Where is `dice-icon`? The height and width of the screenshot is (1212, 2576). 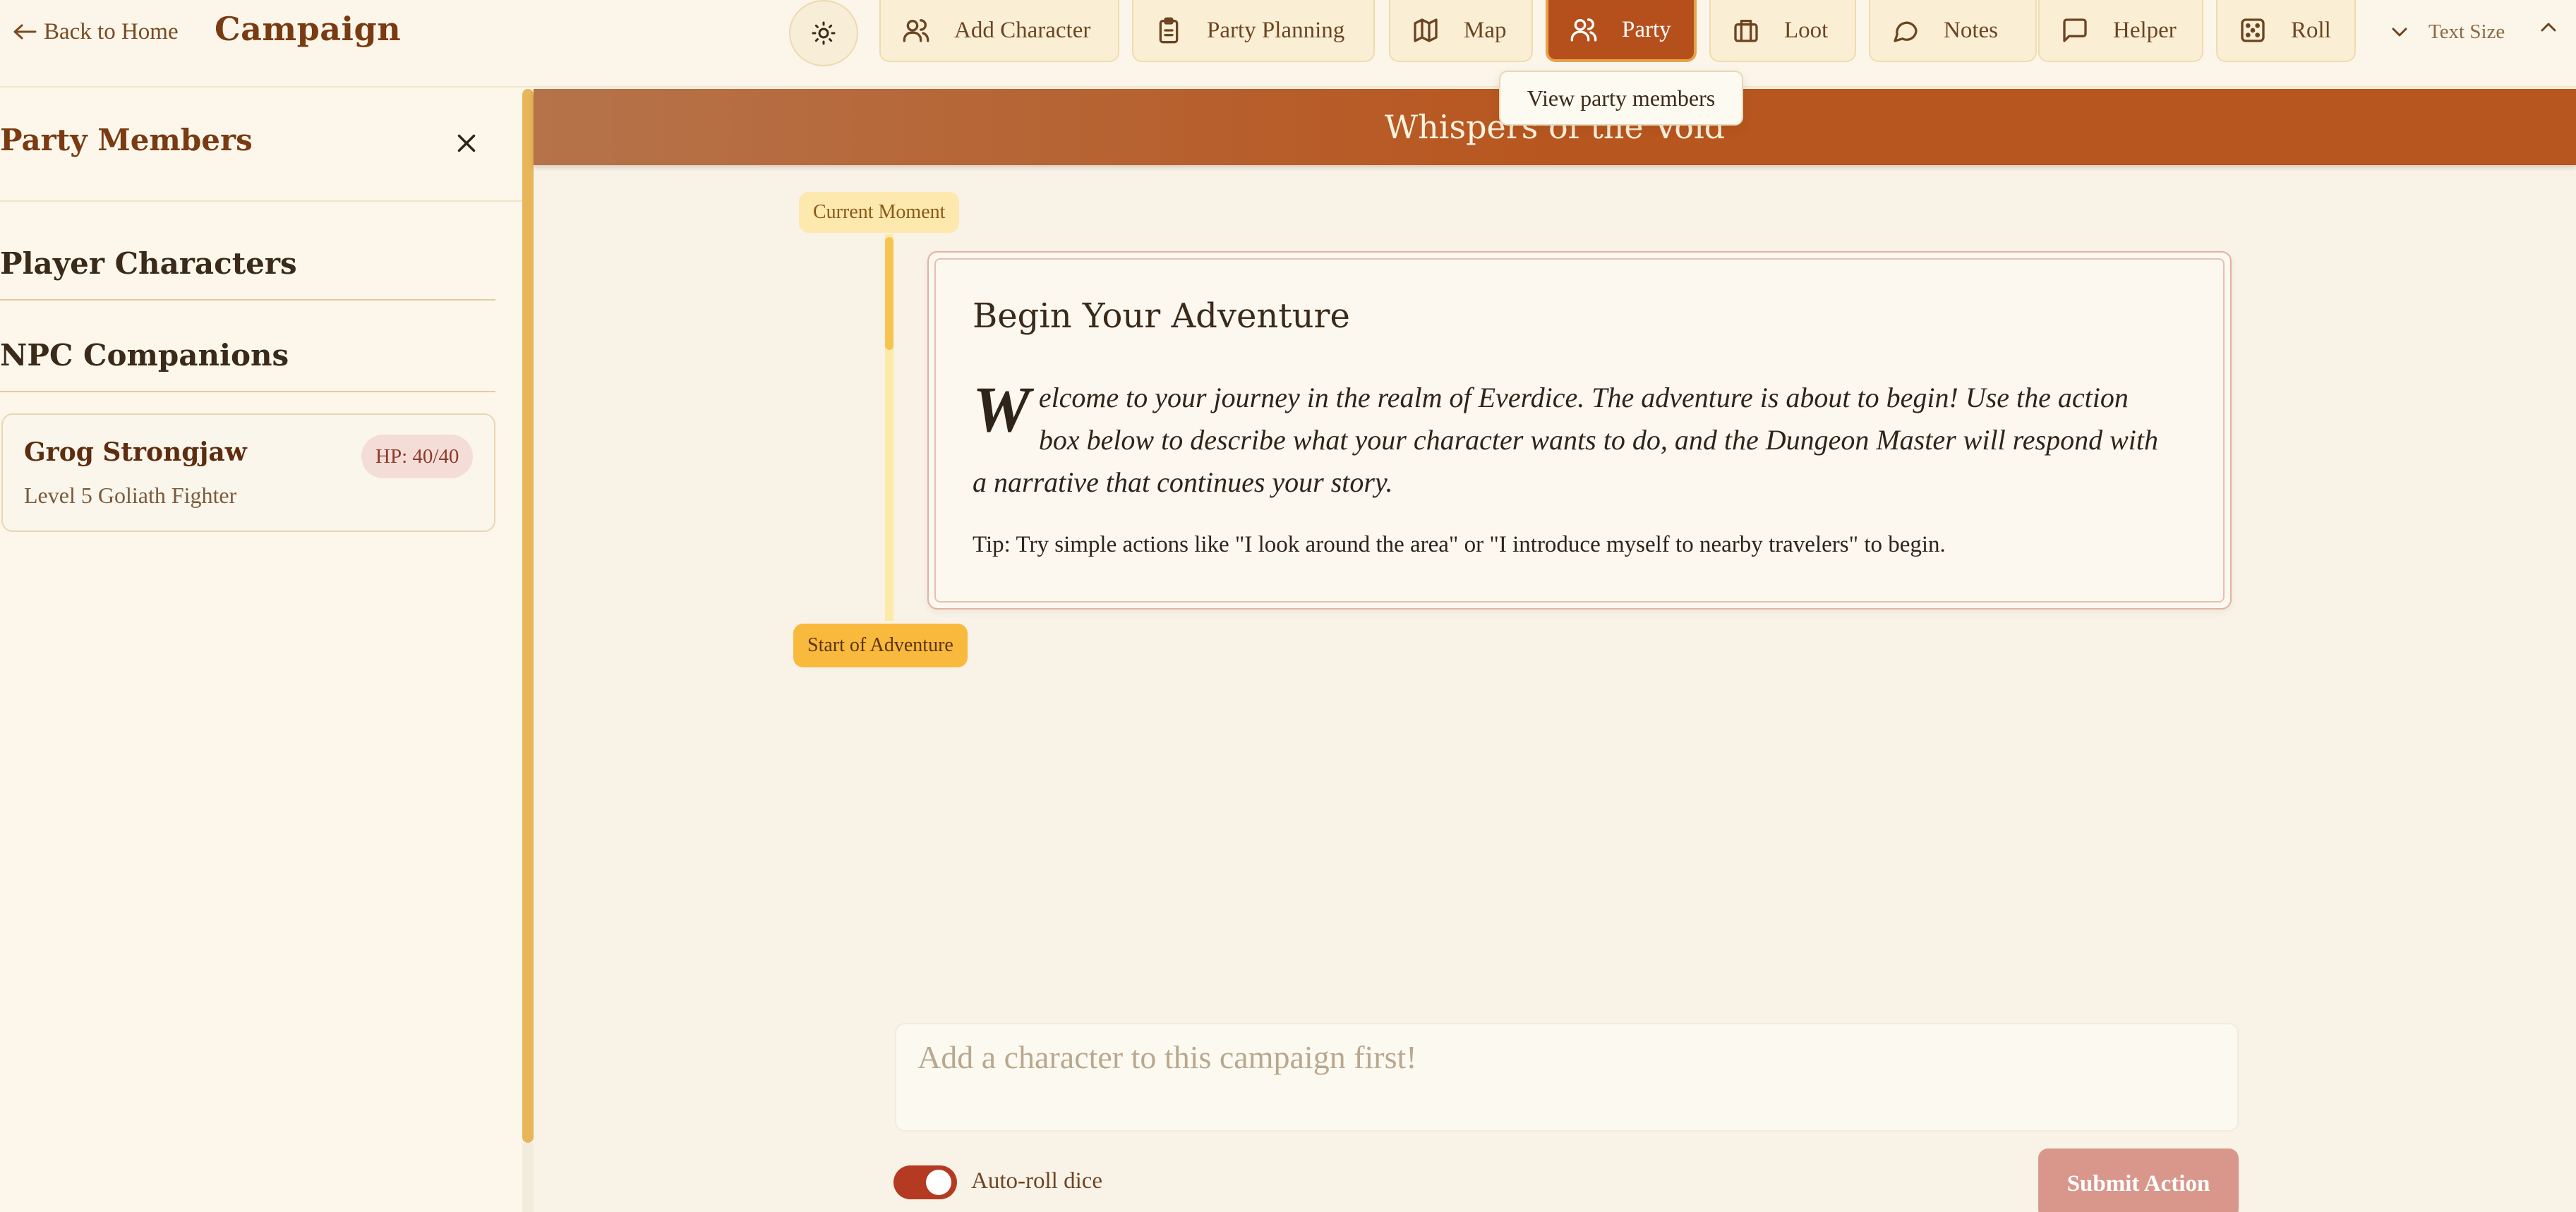
dice-icon is located at coordinates (2253, 30).